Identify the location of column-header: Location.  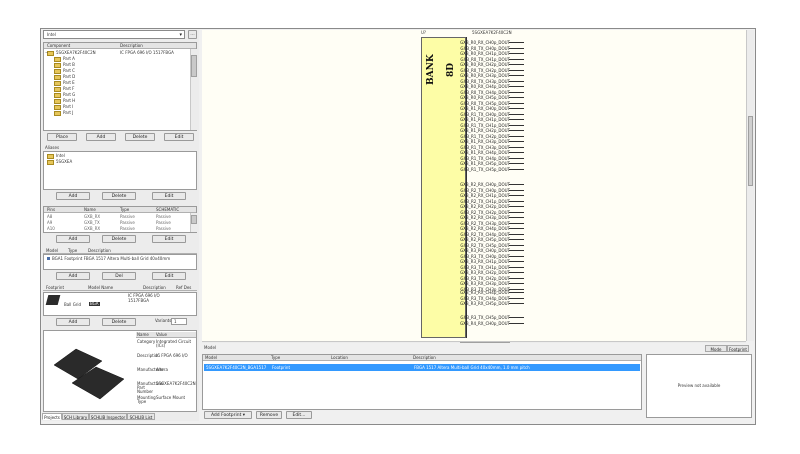
(339, 358).